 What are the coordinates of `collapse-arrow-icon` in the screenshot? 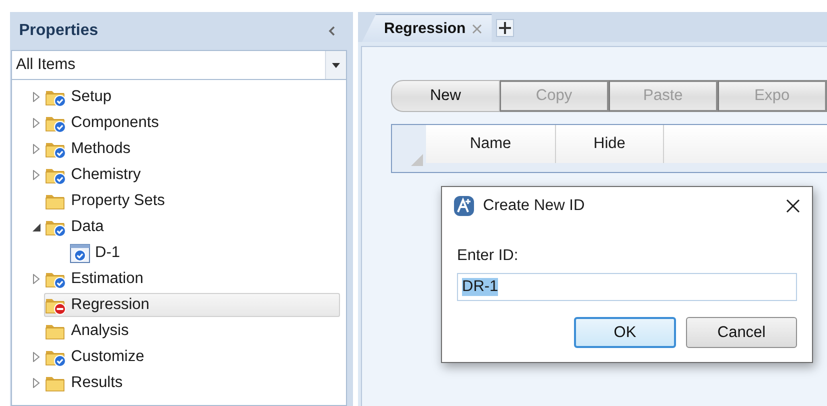 It's located at (36, 227).